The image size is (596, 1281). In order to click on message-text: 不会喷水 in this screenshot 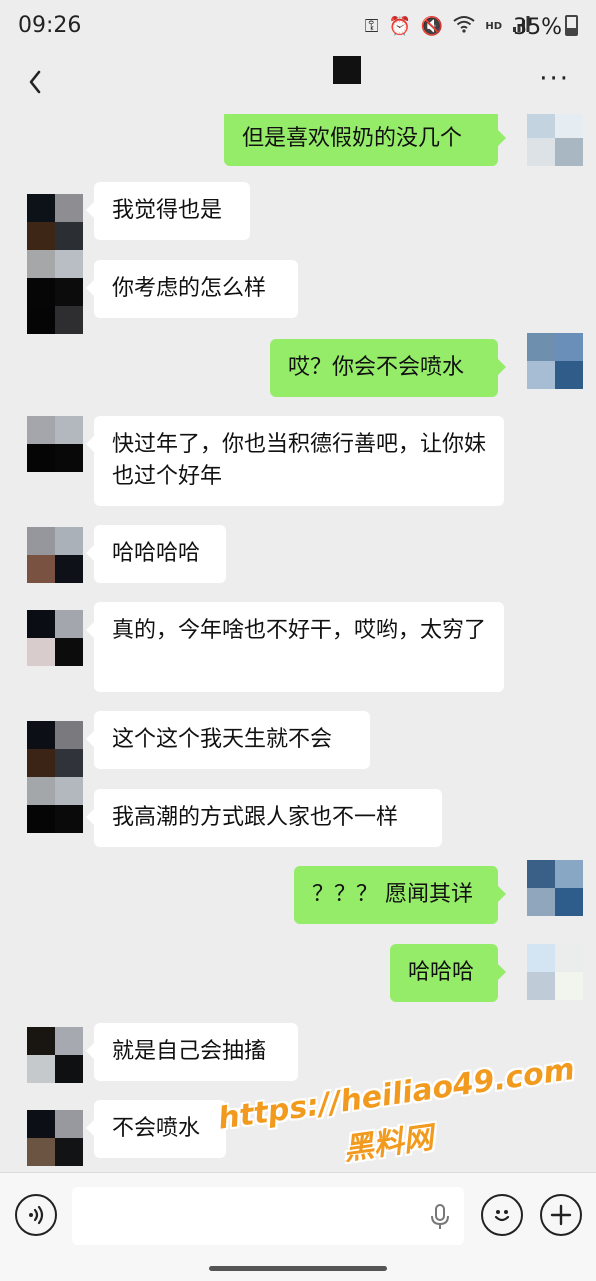, I will do `click(156, 1128)`.